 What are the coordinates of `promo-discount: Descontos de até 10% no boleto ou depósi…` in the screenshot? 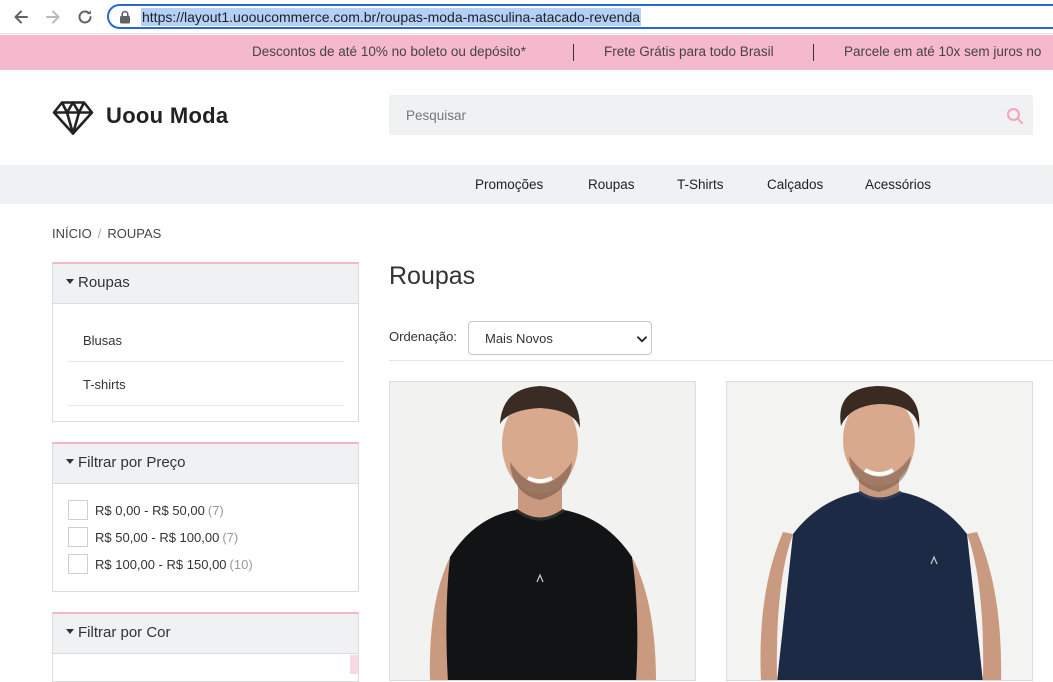 It's located at (389, 51).